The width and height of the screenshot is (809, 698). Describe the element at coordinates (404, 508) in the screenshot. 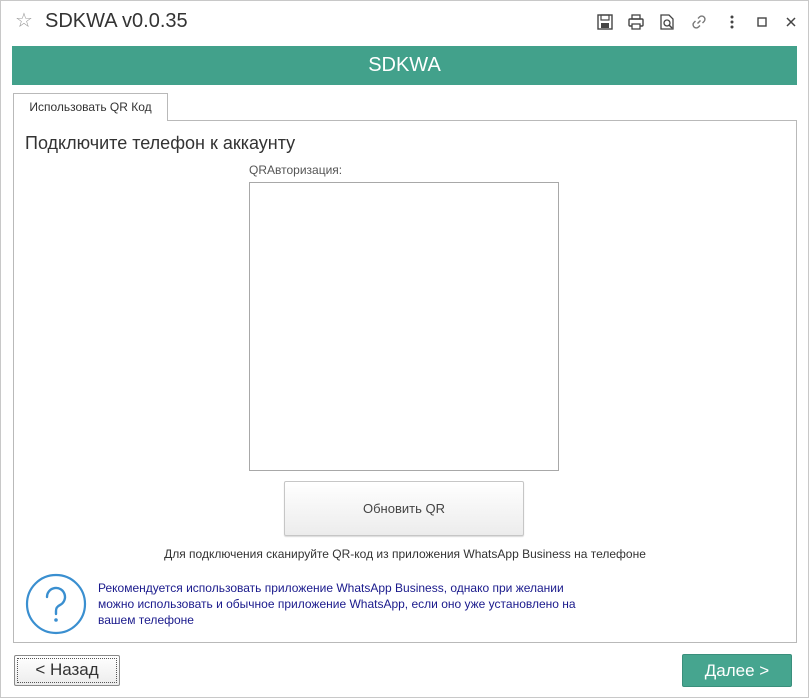

I see `refresh-qr-button: Обновить QR` at that location.